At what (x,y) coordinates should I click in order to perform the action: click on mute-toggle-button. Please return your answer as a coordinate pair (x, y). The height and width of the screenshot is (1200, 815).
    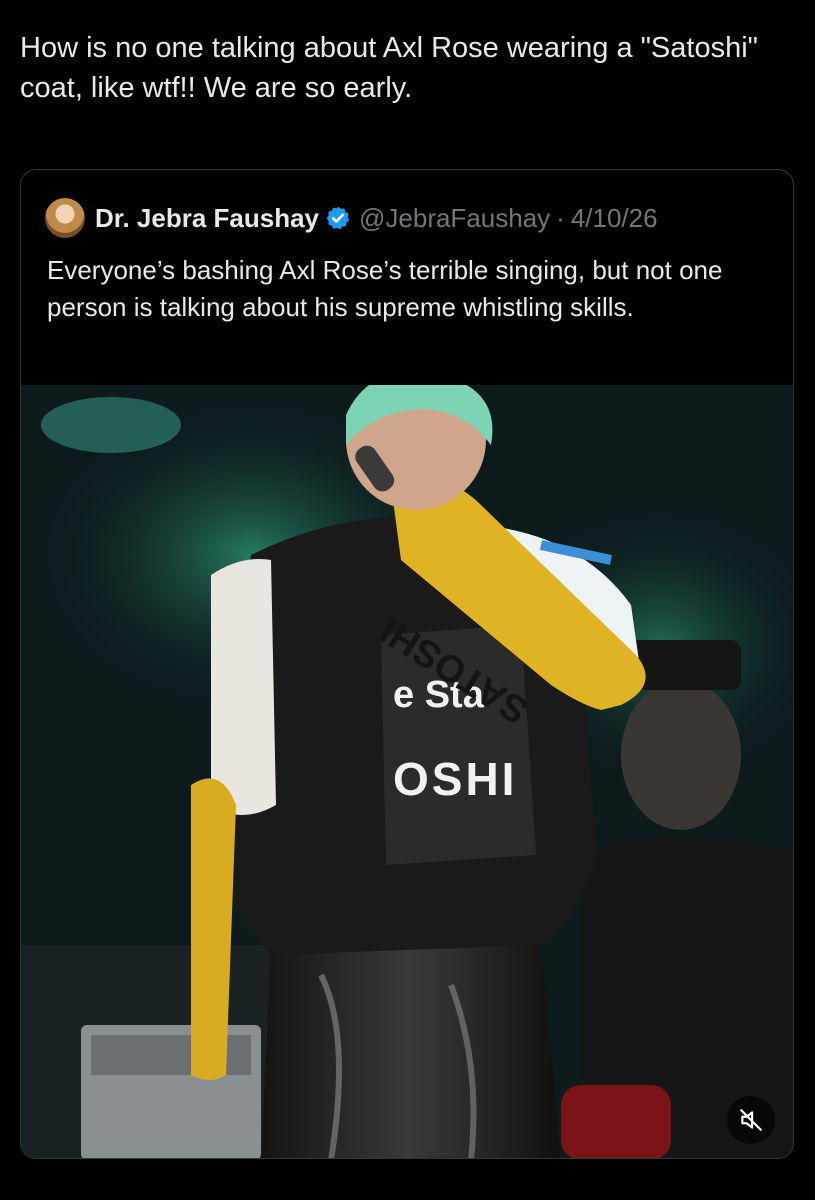
    Looking at the image, I should click on (751, 1120).